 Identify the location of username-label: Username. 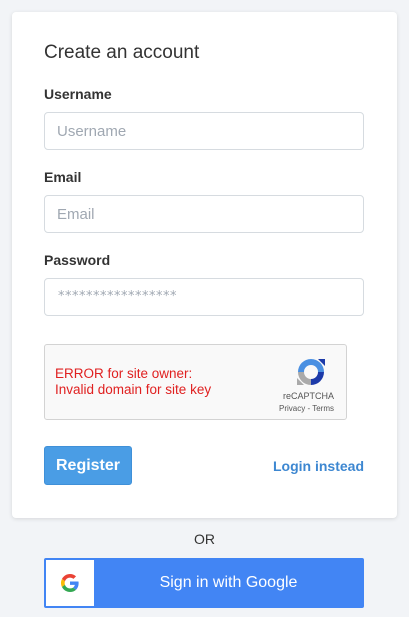
(78, 94).